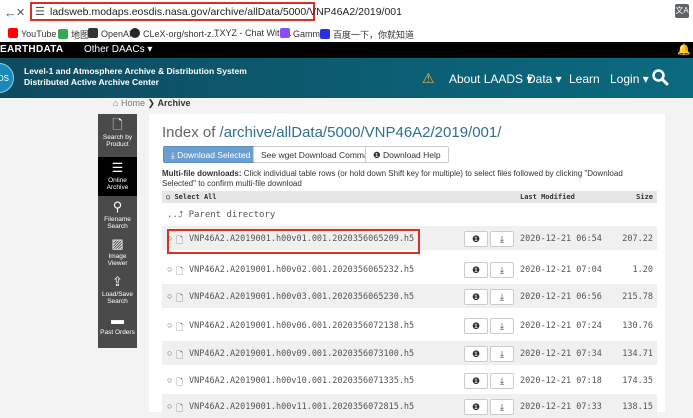  Describe the element at coordinates (642, 270) in the screenshot. I see `file-size: 1.20` at that location.